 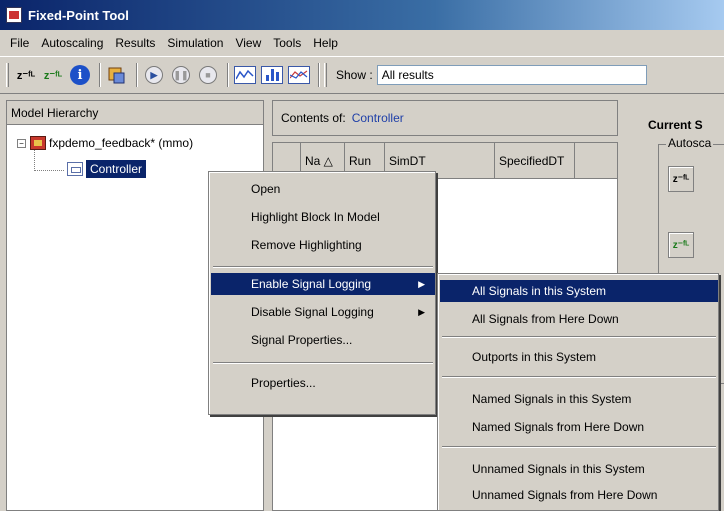 I want to click on contents-label: Contents of:, so click(x=313, y=118).